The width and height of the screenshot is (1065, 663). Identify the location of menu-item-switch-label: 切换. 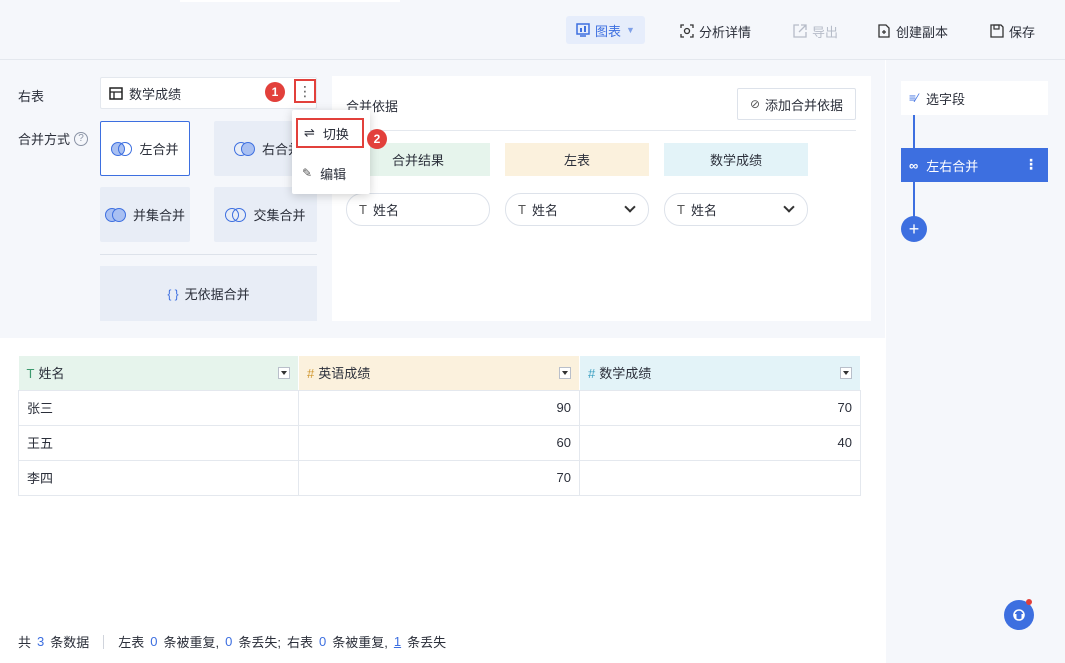
(335, 134).